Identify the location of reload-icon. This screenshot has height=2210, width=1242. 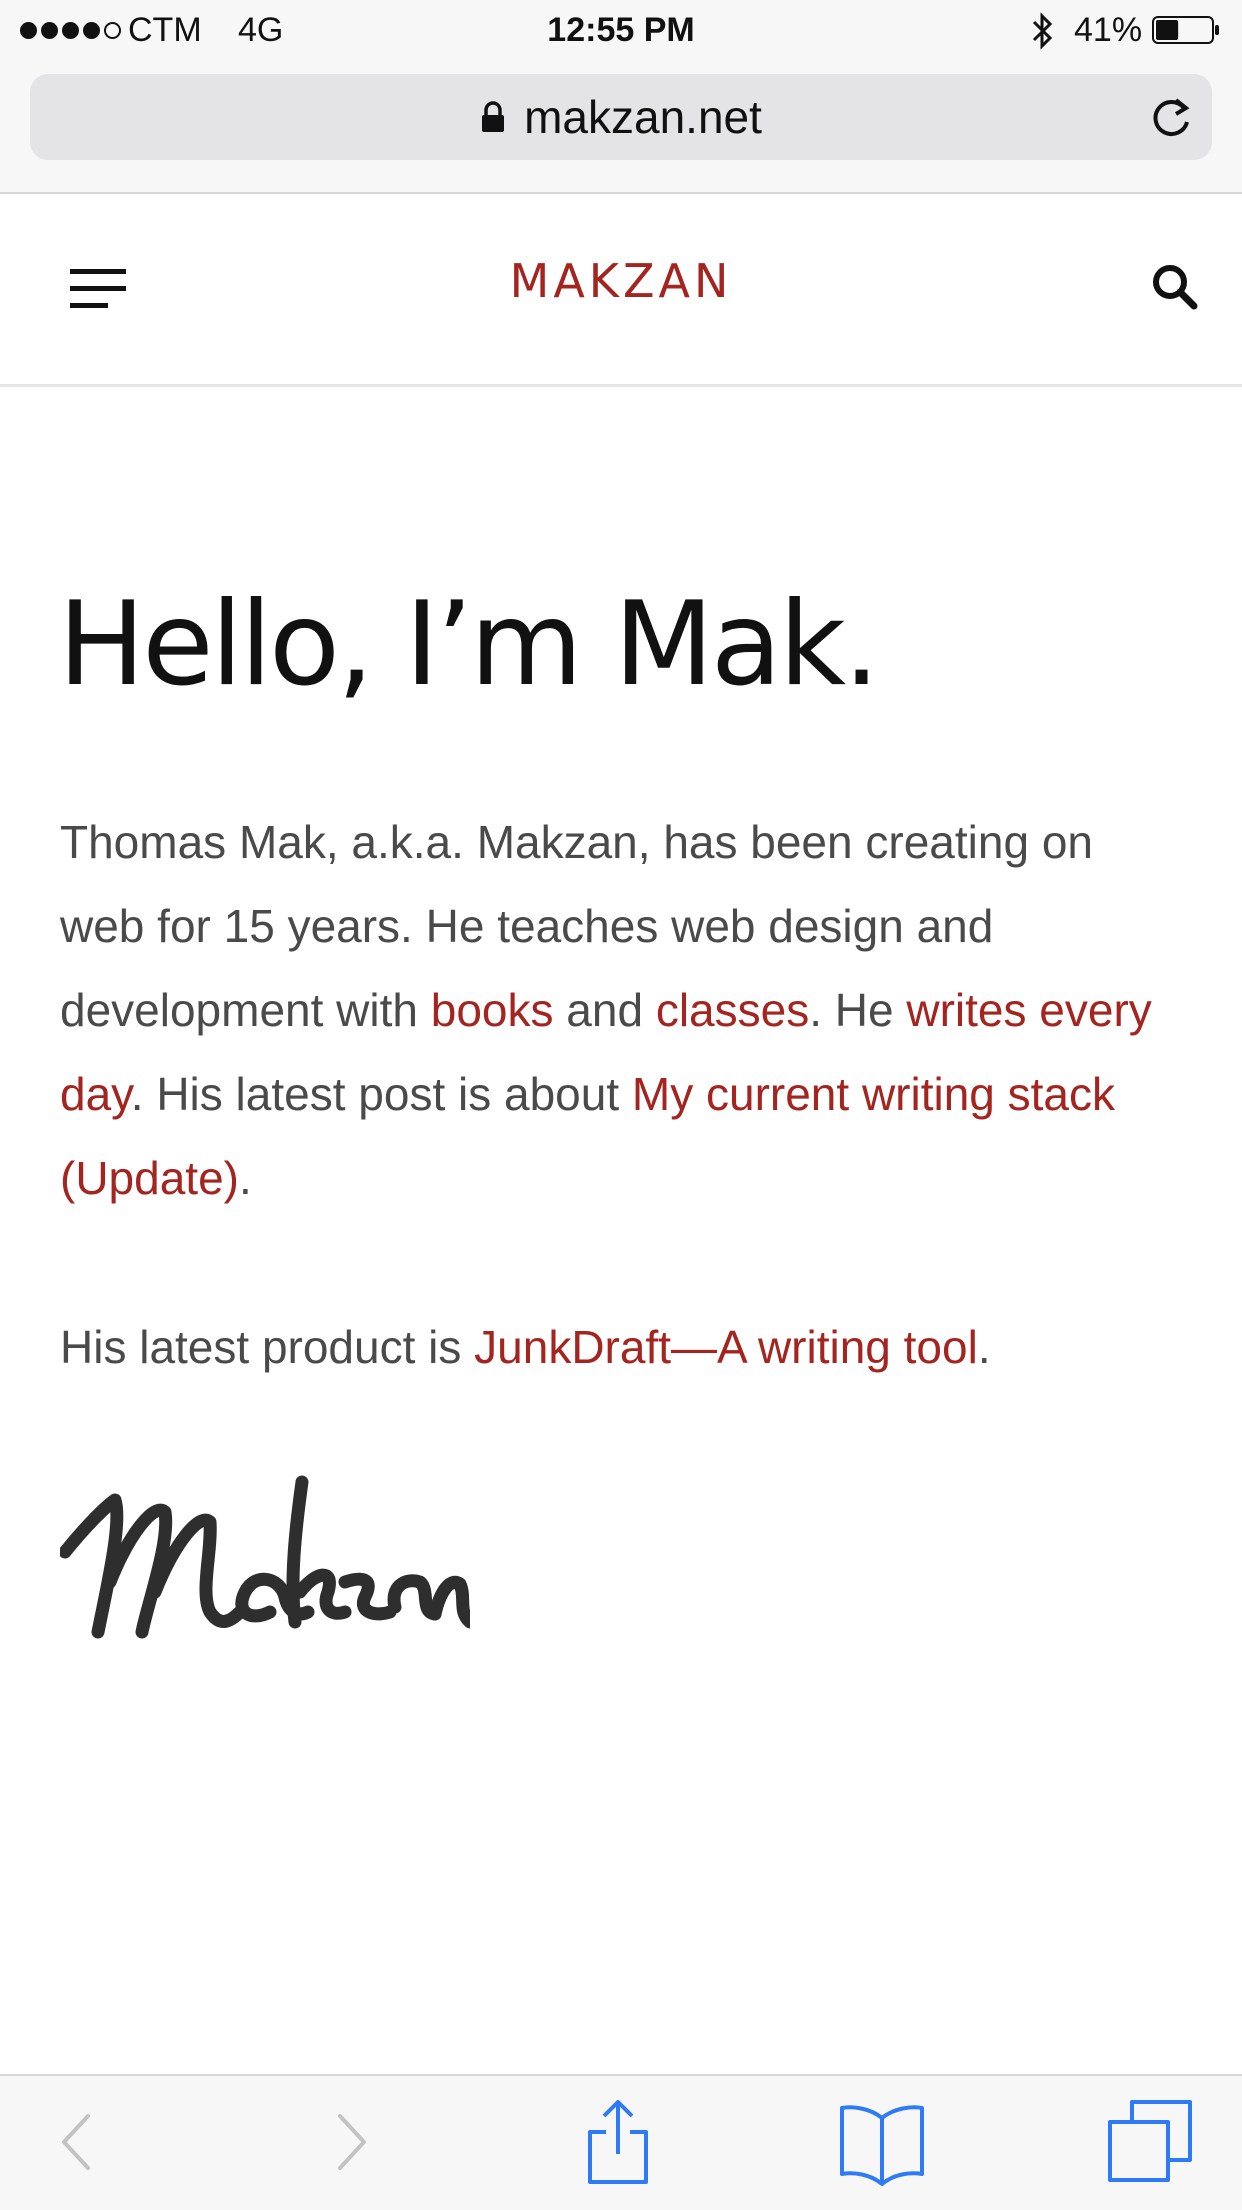
(1171, 117).